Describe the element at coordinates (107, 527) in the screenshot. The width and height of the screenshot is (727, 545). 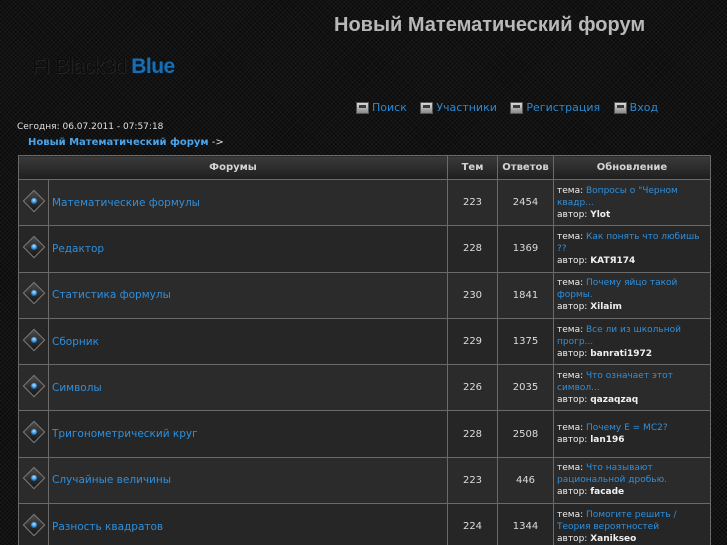
I see `forum-link: Разность квадратов` at that location.